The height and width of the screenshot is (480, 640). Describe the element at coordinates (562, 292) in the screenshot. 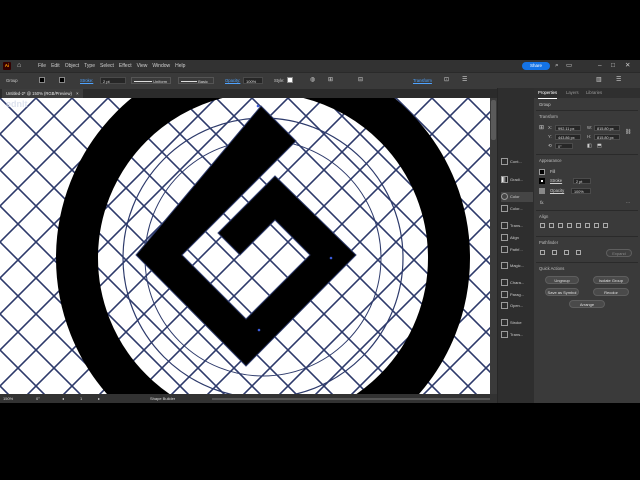

I see `save-as-symbol-button: Save as Symbol` at that location.